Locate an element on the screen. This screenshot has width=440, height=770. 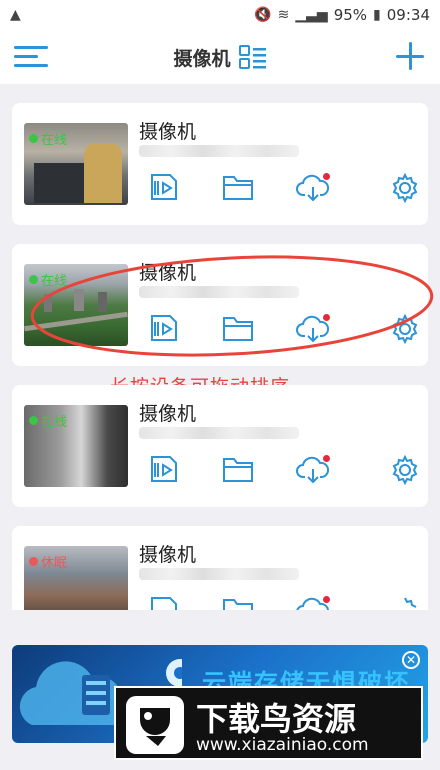
status-bar: ▲ 🔇 ≋ ▁▃▅ 95% ▮ 09:34 is located at coordinates (220, 15).